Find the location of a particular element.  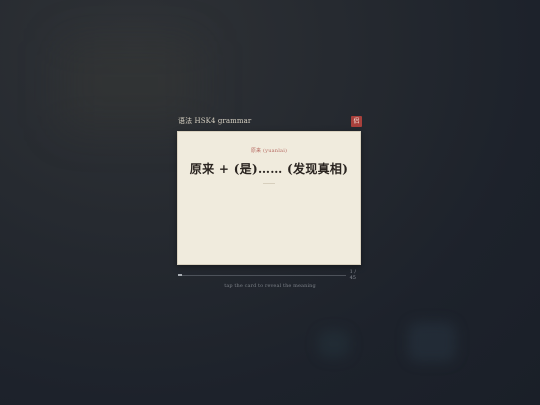

hint-text: tap the card to reveal the meaning is located at coordinates (270, 286).